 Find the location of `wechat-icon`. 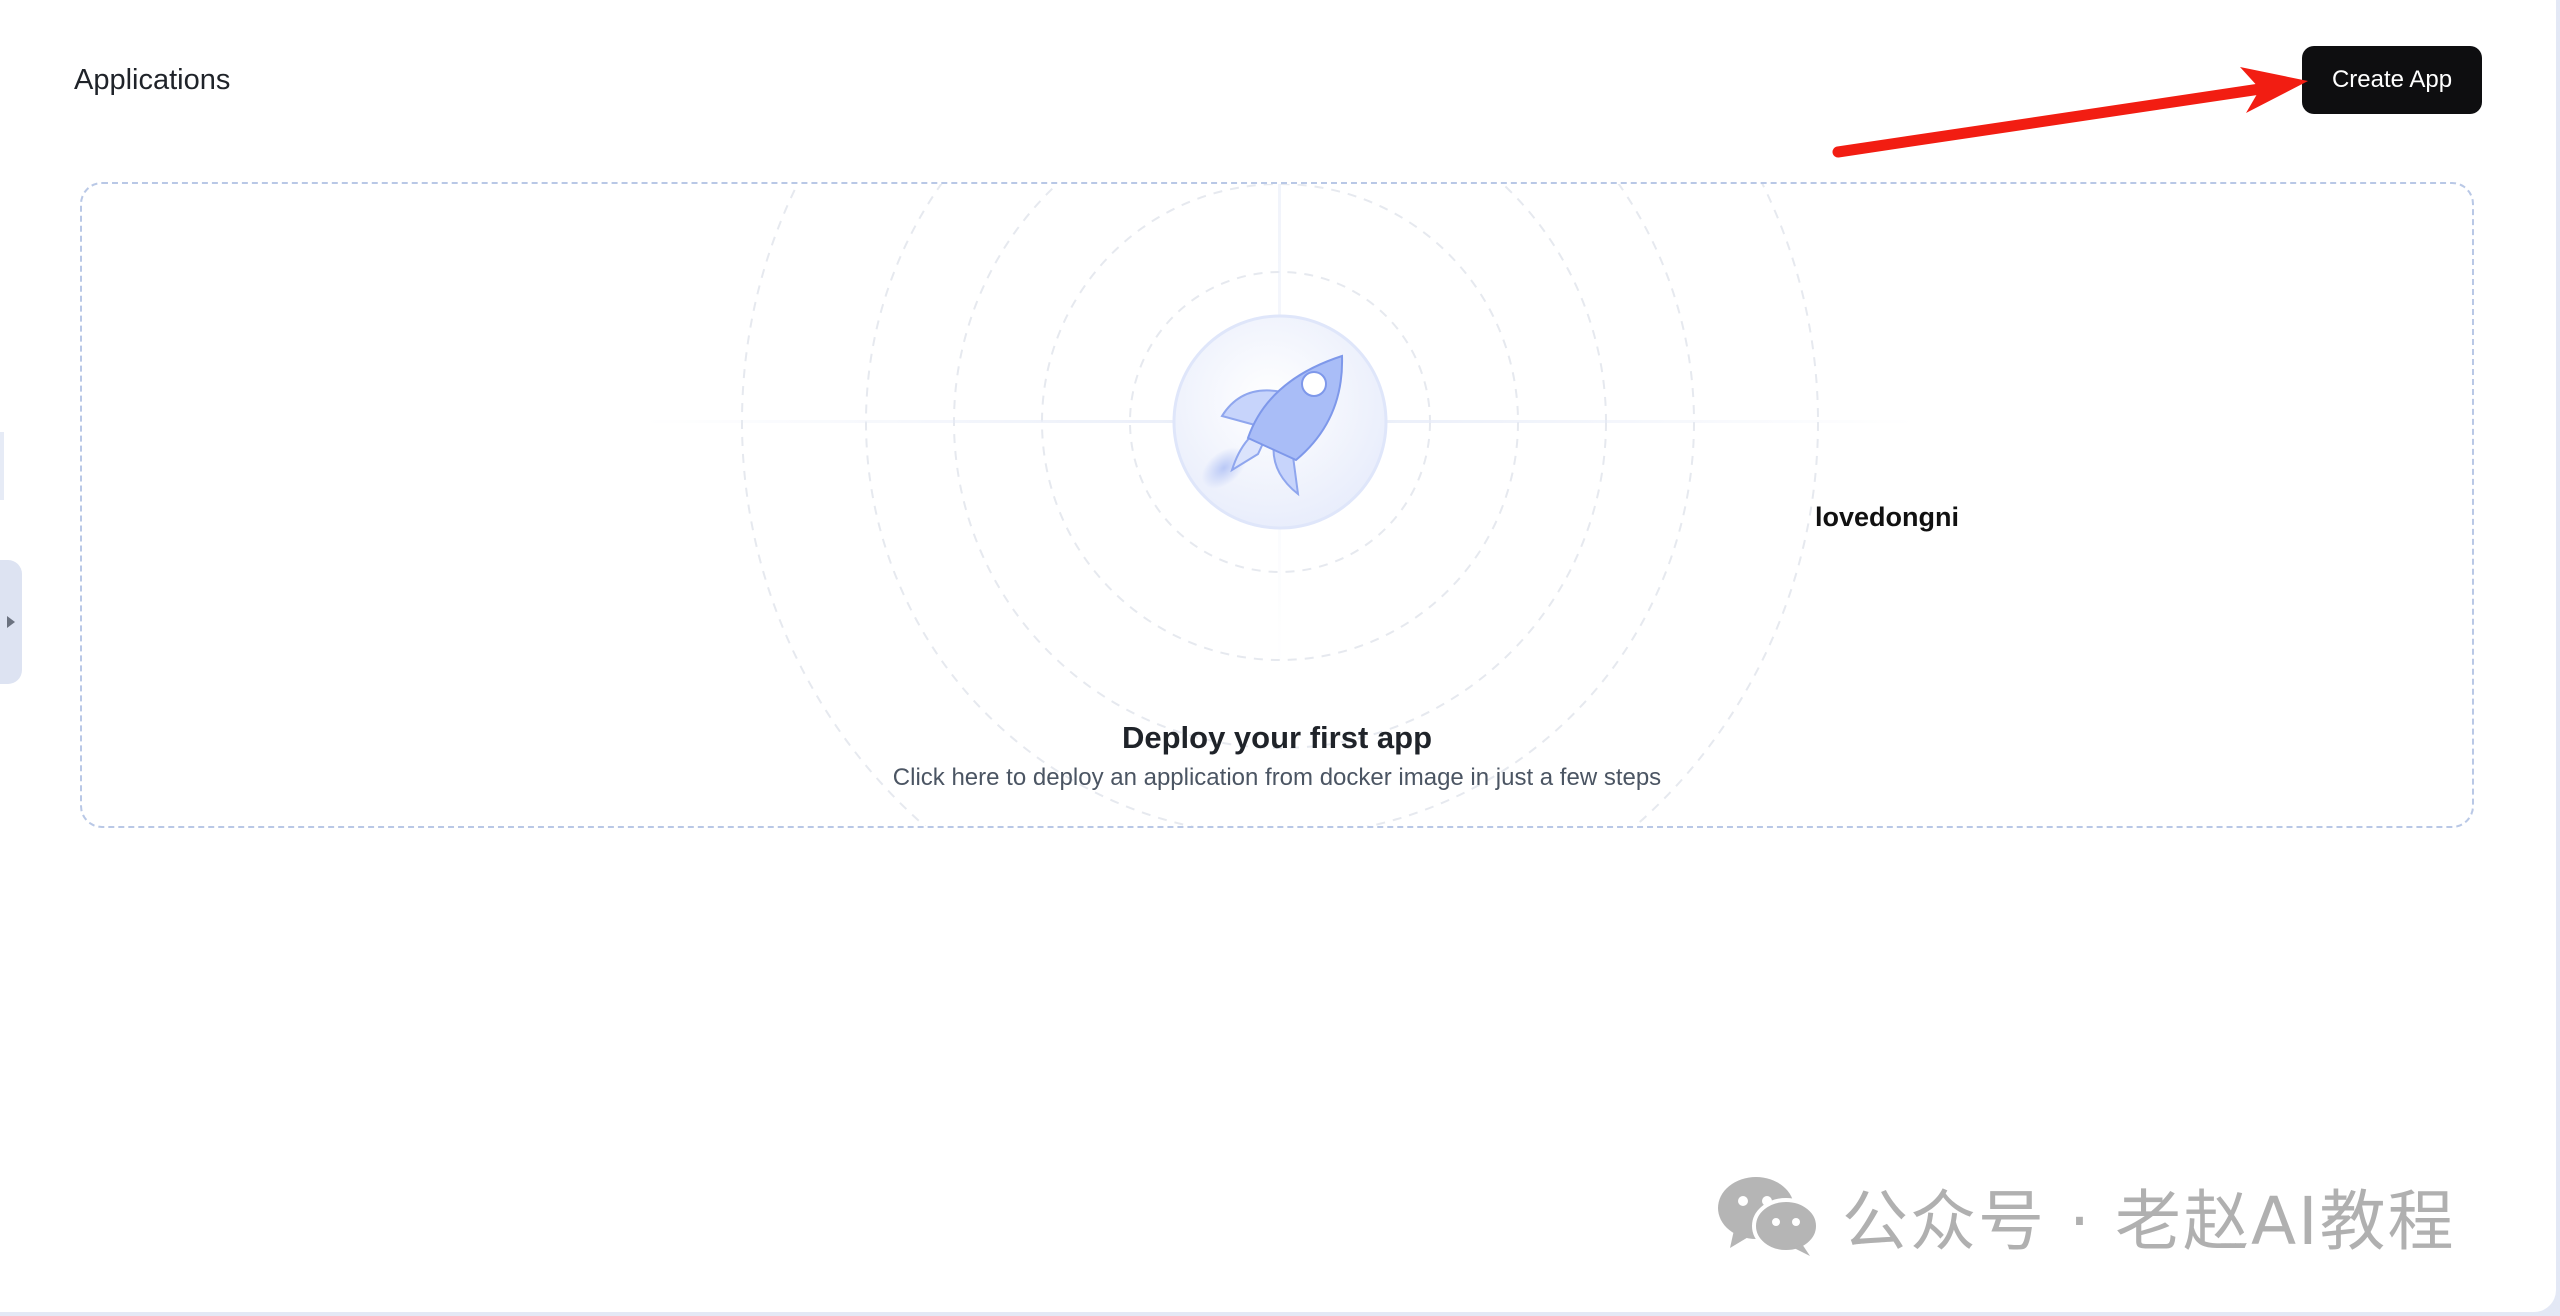

wechat-icon is located at coordinates (1769, 1216).